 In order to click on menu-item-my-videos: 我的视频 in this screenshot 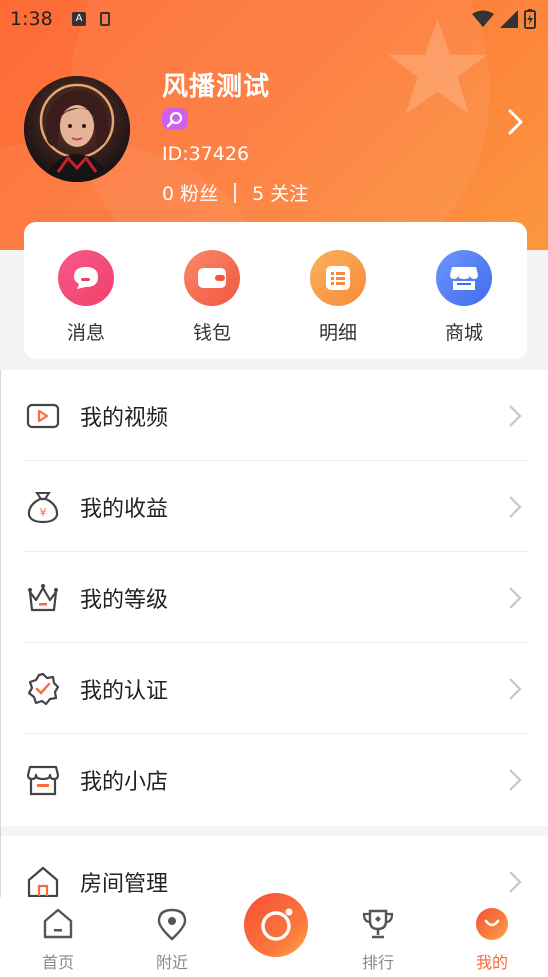, I will do `click(274, 415)`.